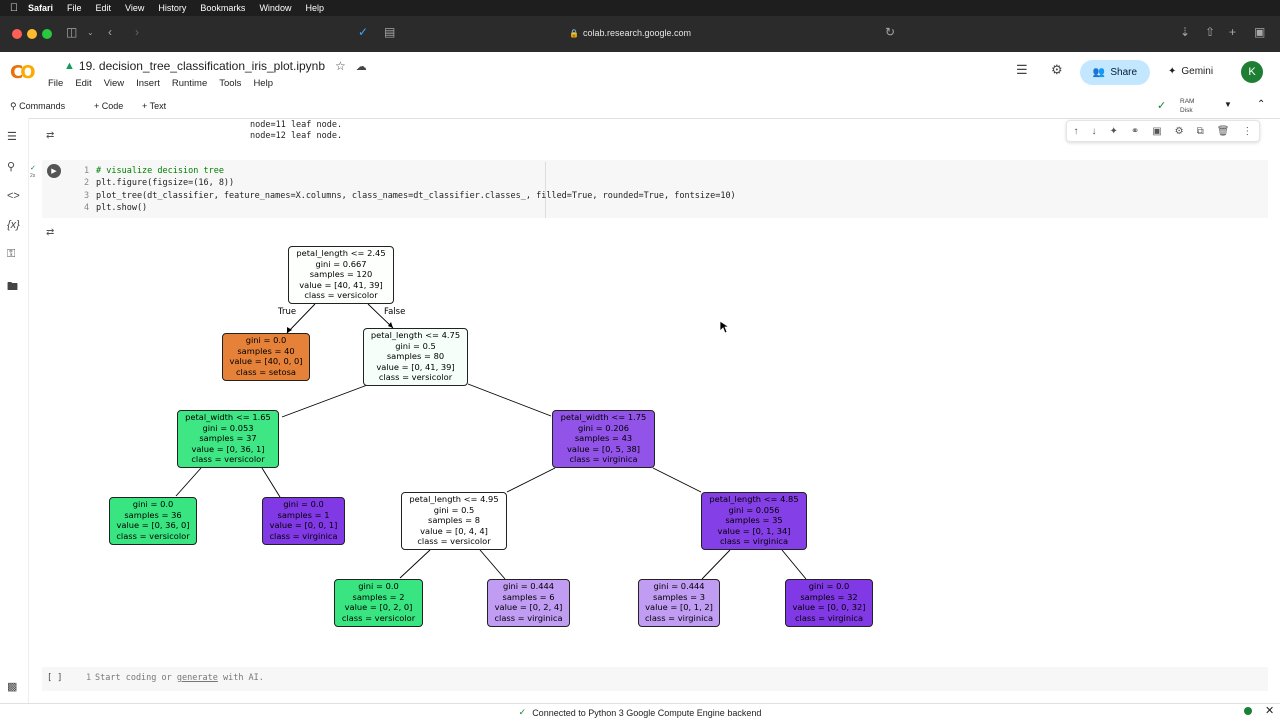  I want to click on node-text-line: samples = 37, so click(228, 438).